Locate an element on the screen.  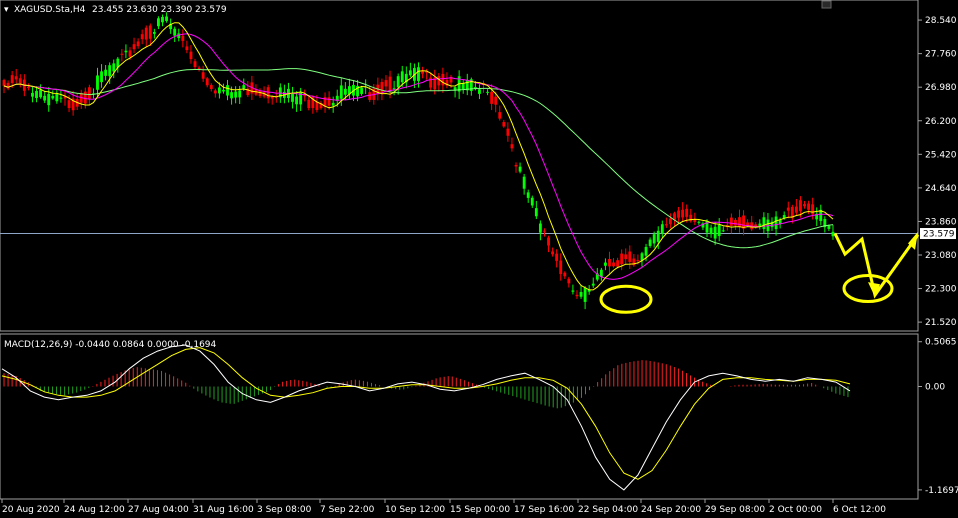
ohlc-header: 23.455 23.630 23.390 23.579 is located at coordinates (159, 10).